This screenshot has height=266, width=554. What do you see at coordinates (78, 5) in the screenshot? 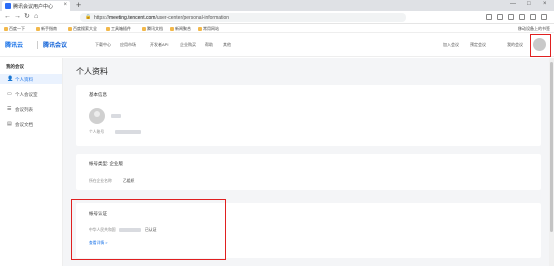
I see `new-tab-button: +` at bounding box center [78, 5].